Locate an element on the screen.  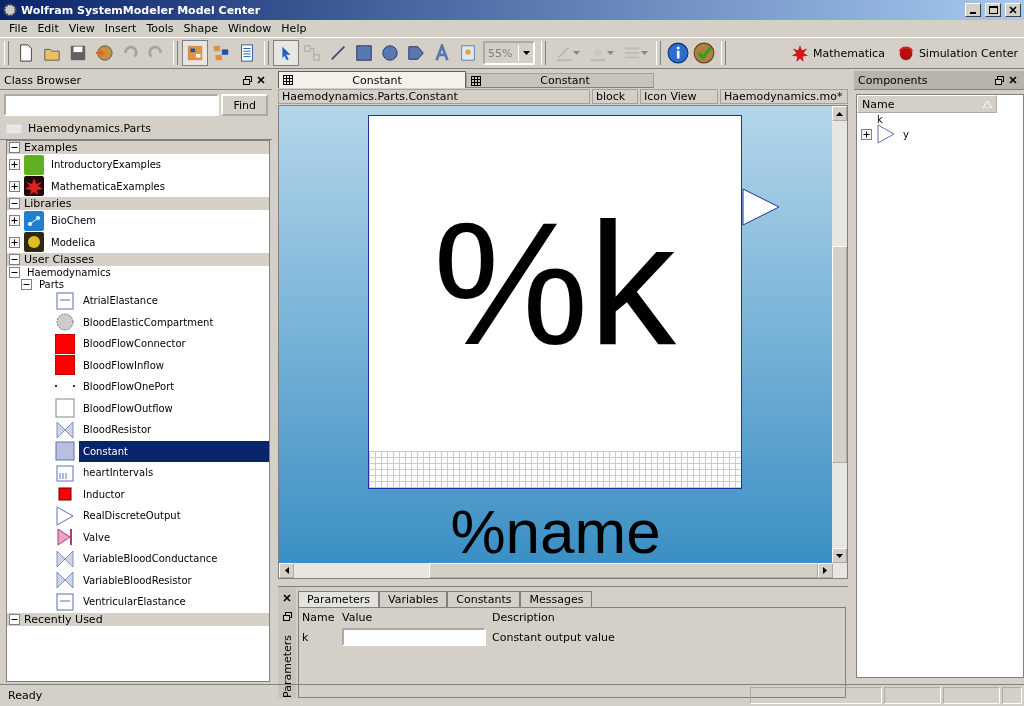
tree-item: MathematicaExamples is located at coordinates (108, 186).